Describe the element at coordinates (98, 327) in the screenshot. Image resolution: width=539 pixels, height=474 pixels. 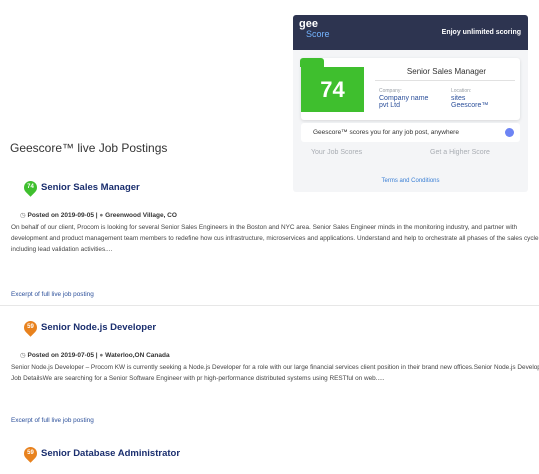
I see `job-title-link: Senior Node.js Developer` at that location.